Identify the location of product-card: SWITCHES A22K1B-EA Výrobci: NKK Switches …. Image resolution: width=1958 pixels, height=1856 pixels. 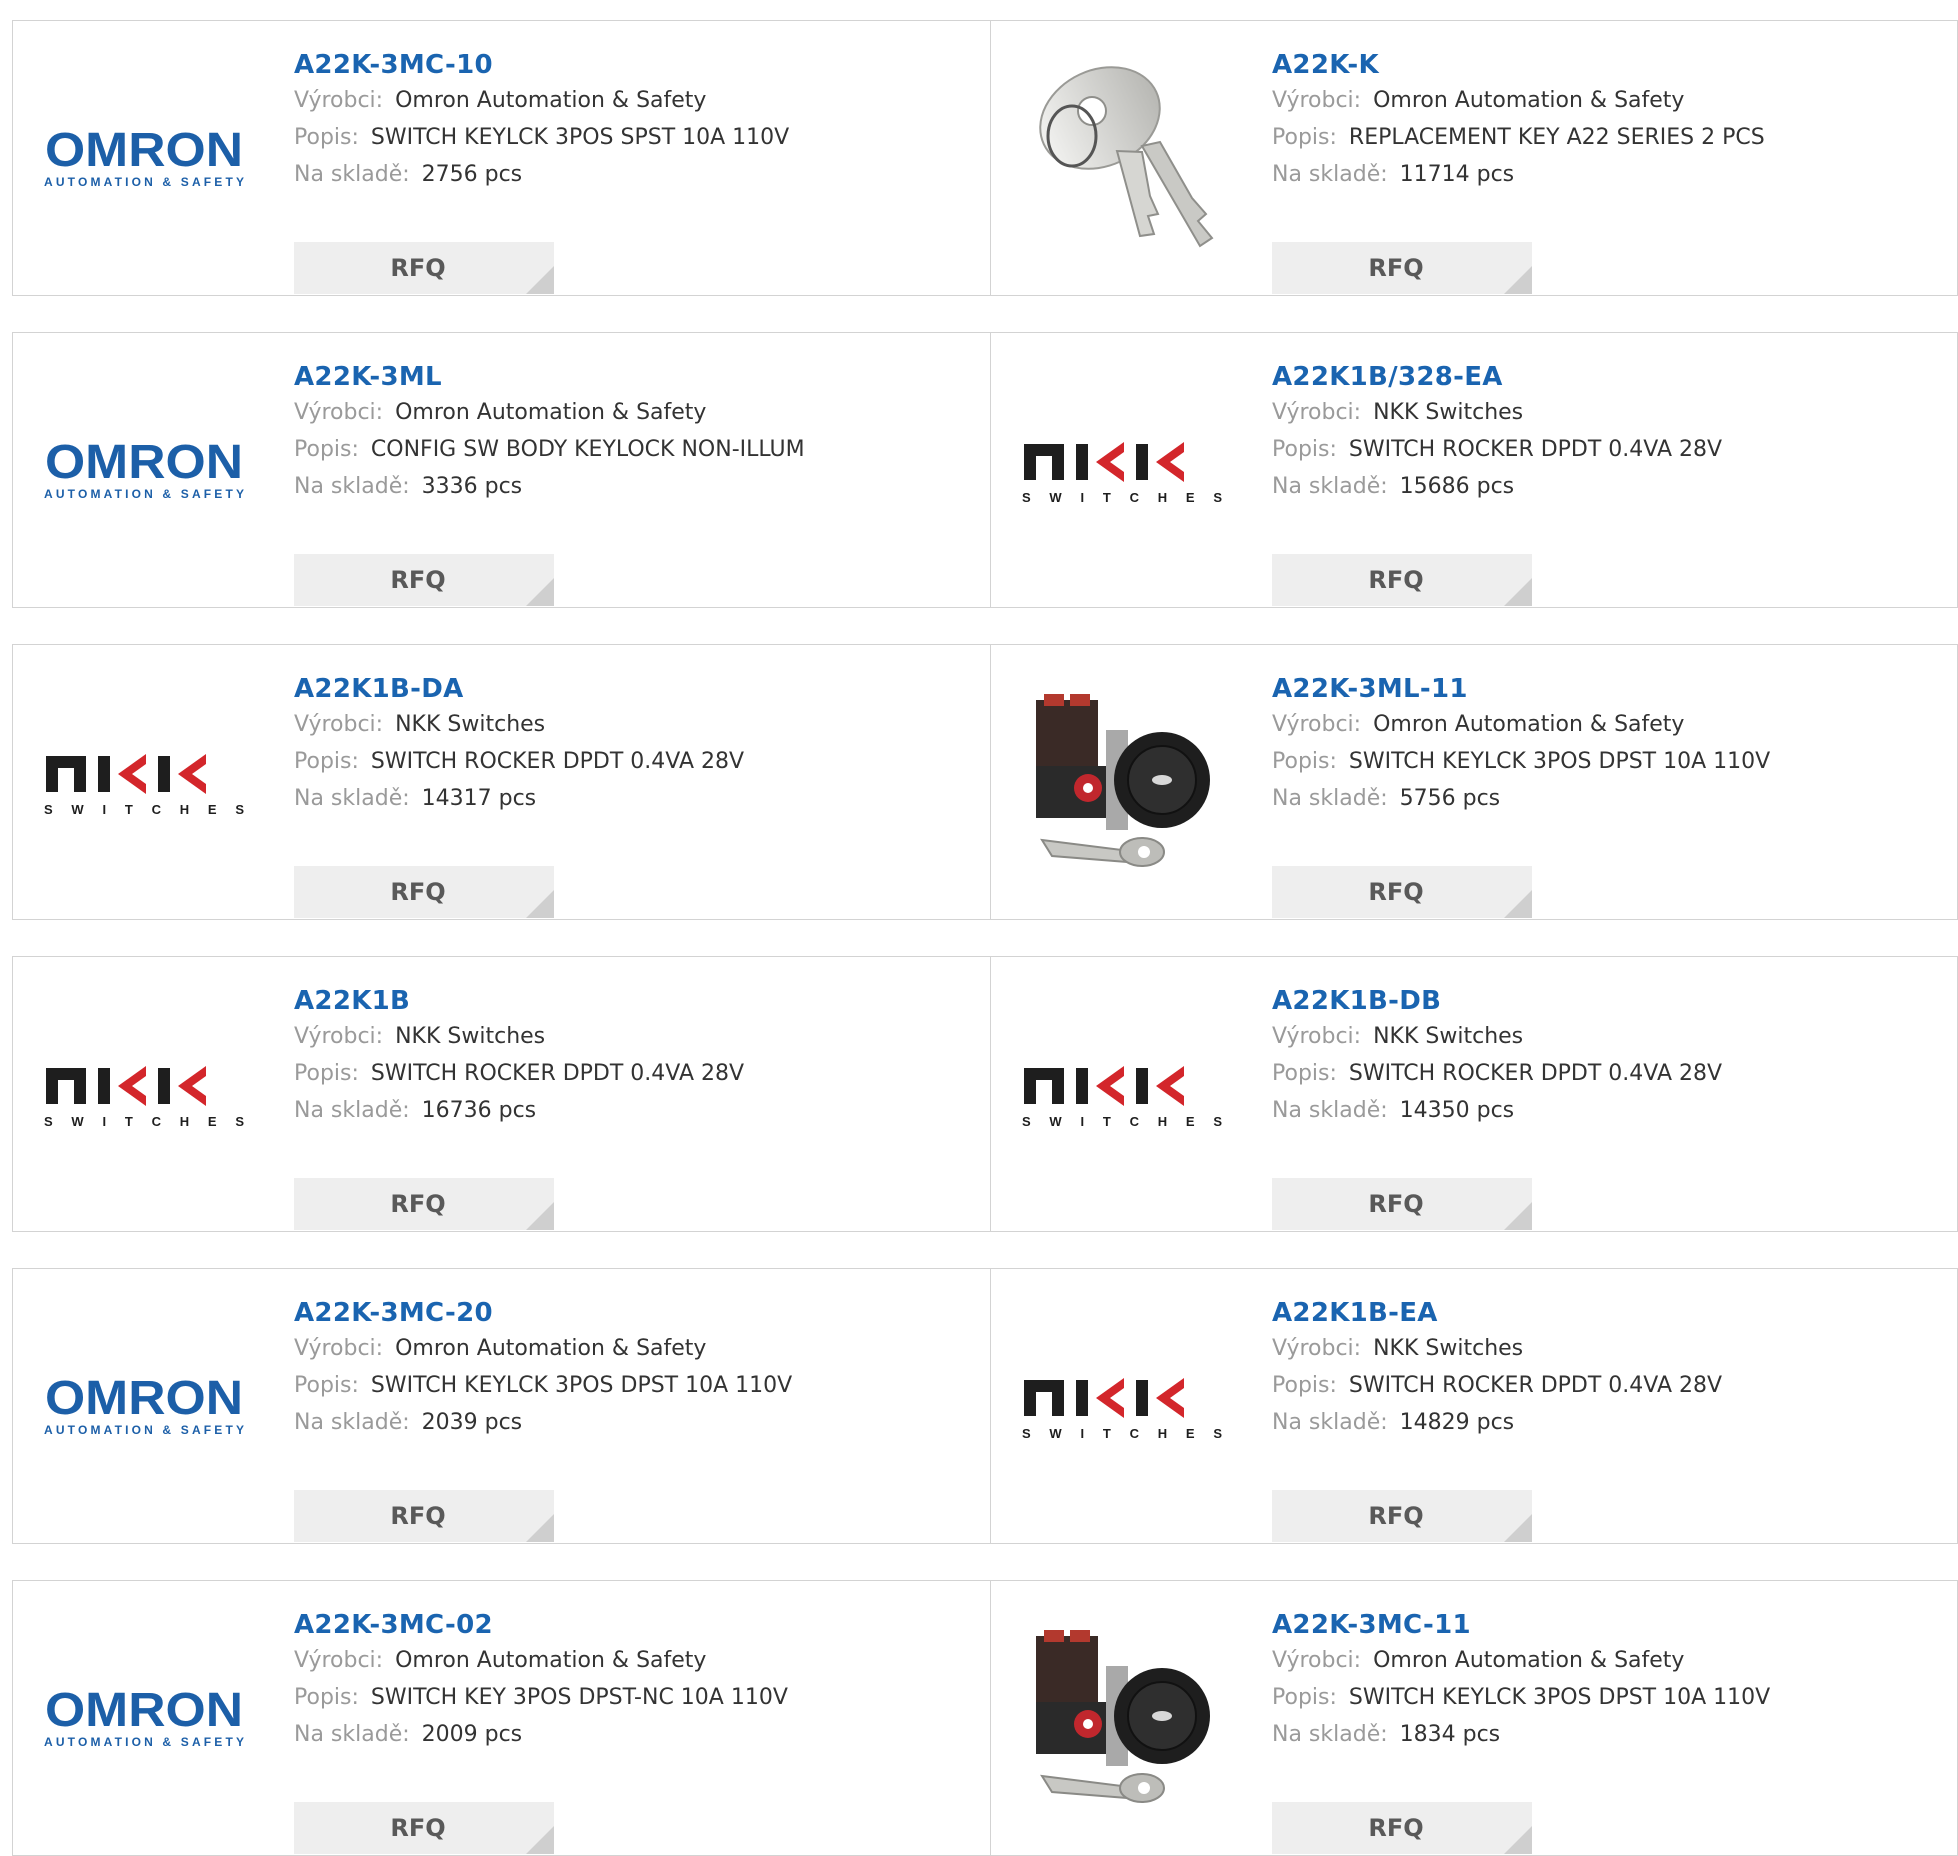
(1474, 1406).